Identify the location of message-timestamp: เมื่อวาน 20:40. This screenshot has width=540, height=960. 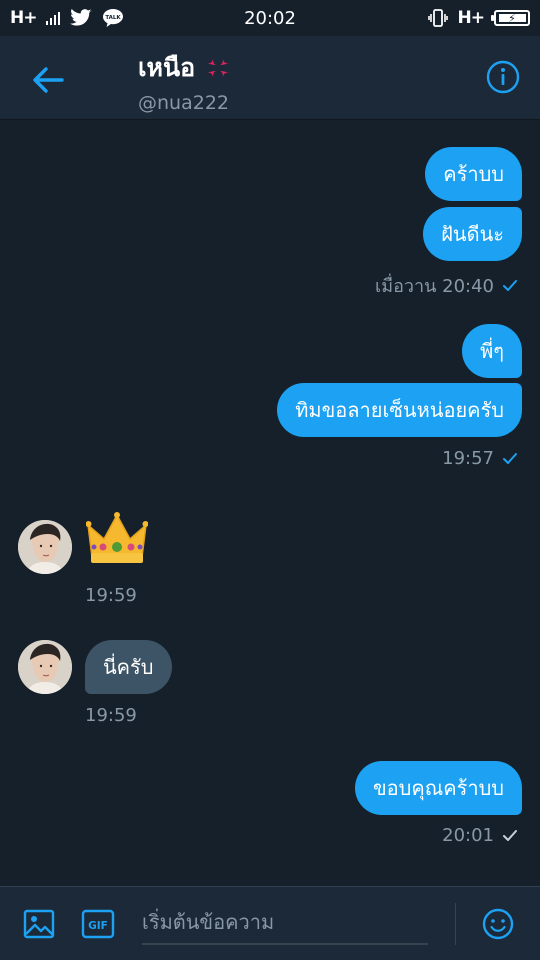
(446, 285).